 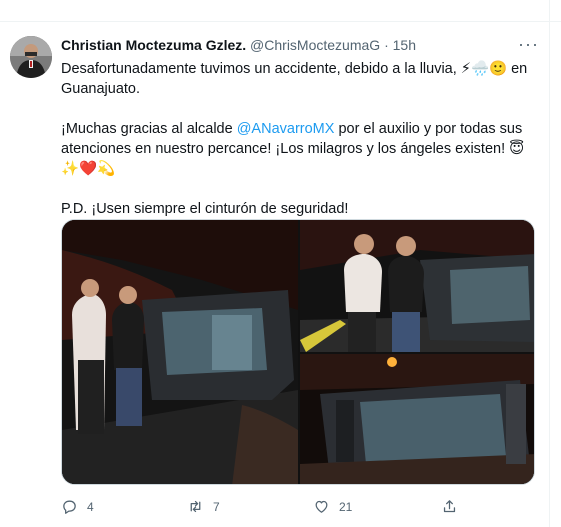 What do you see at coordinates (69, 507) in the screenshot?
I see `reply-icon` at bounding box center [69, 507].